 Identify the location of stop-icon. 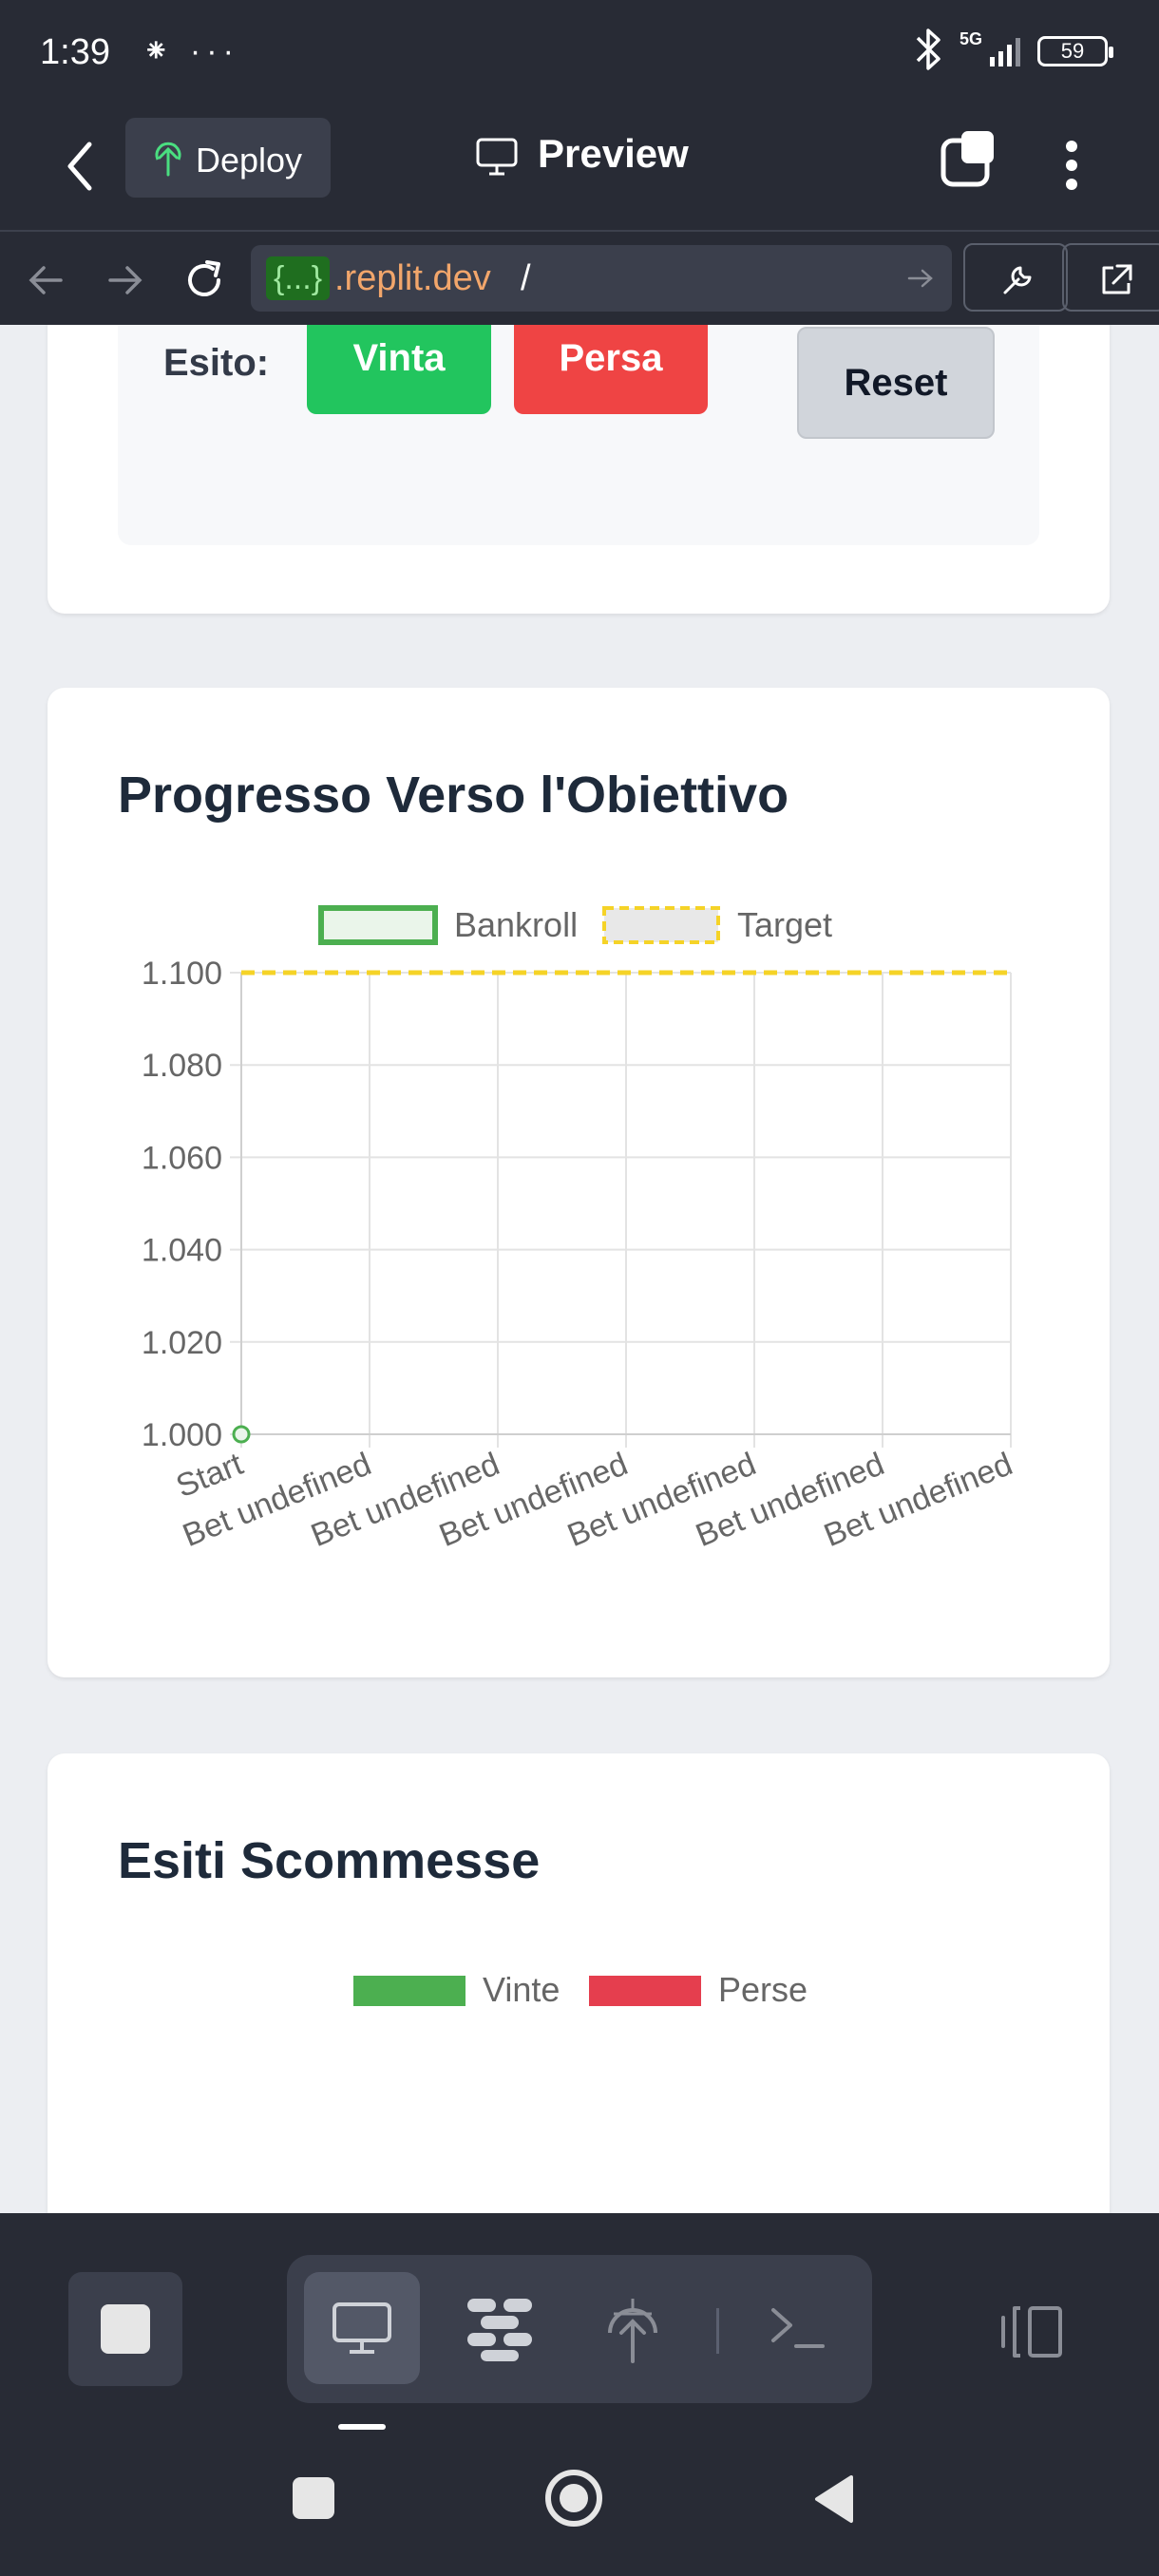
(125, 2329).